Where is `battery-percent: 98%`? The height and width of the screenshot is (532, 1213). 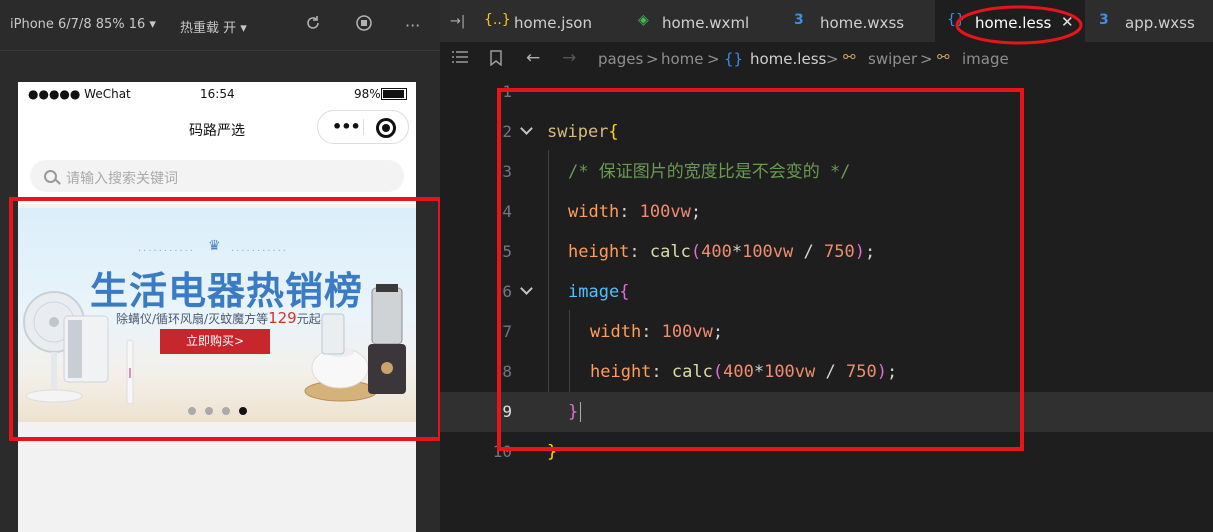 battery-percent: 98% is located at coordinates (367, 94).